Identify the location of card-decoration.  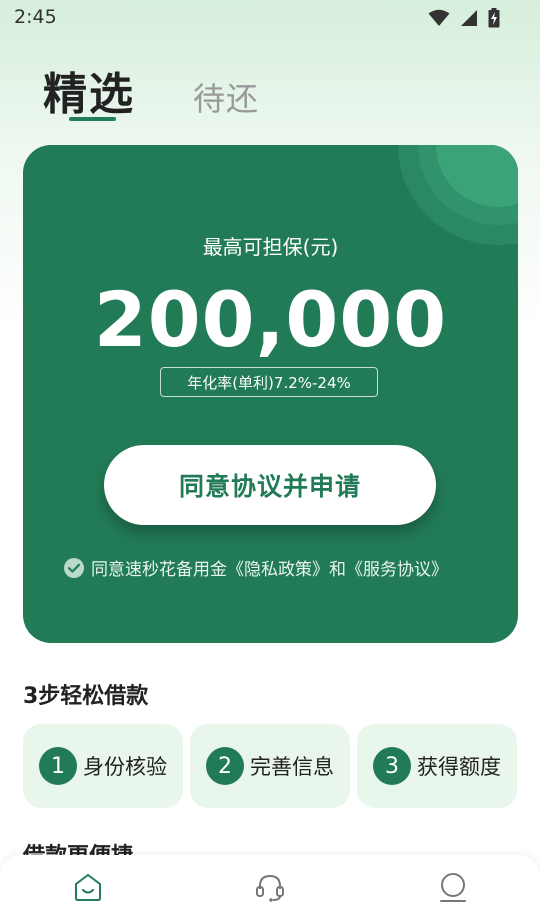
(458, 195).